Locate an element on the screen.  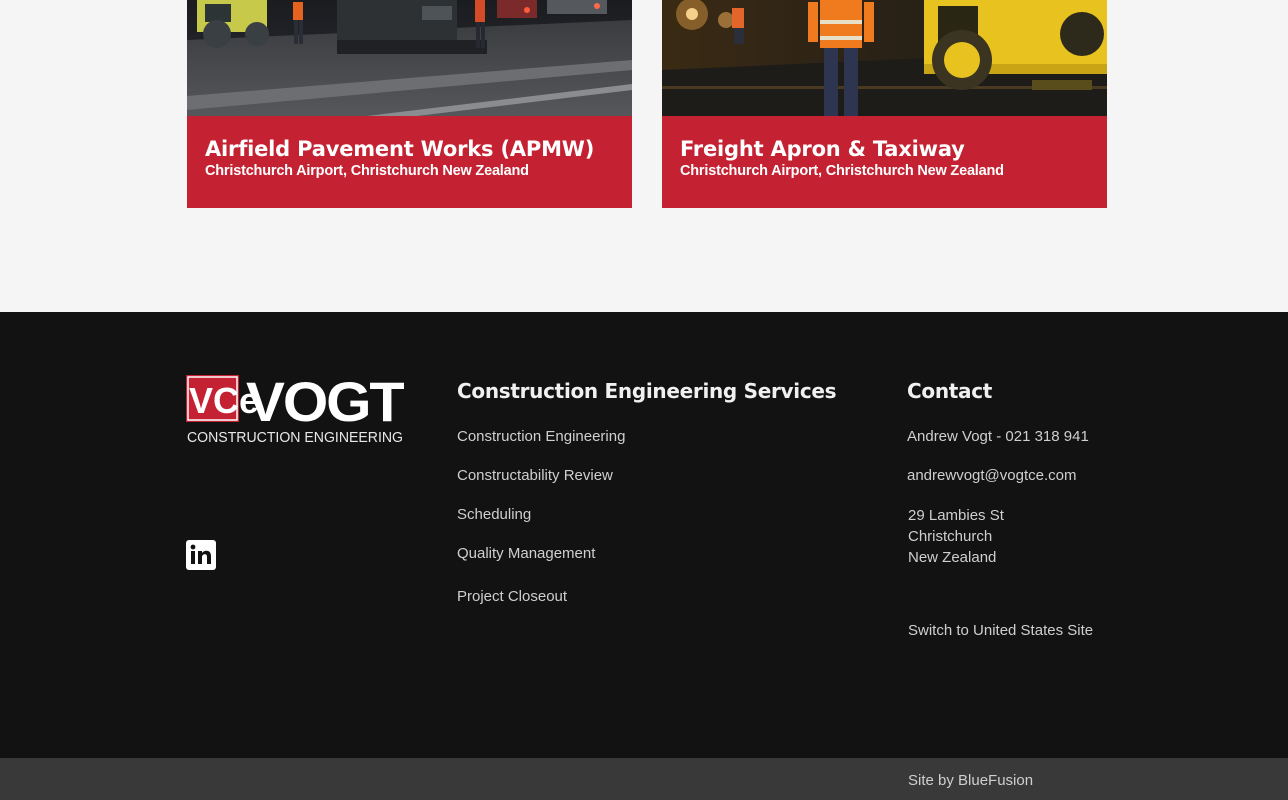
service-link-project-closeout: Project Closeout is located at coordinates (512, 596).